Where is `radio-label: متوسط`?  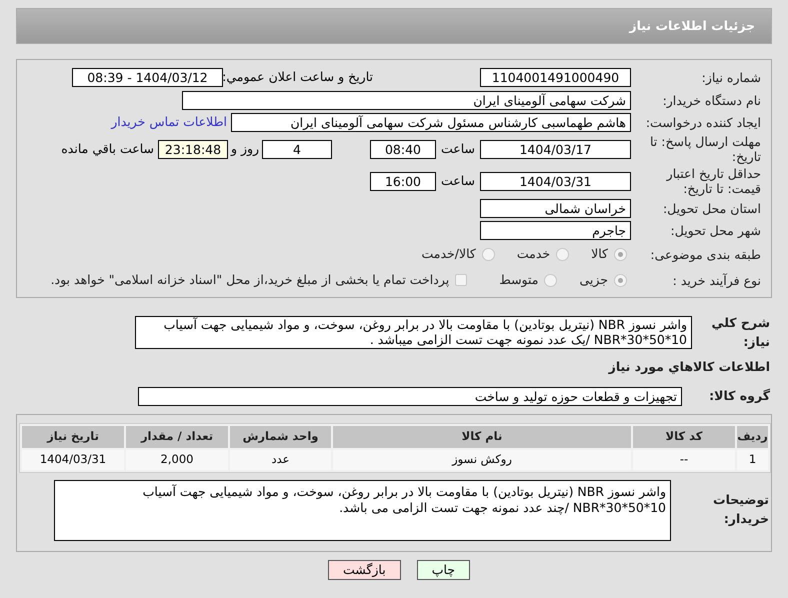
radio-label: متوسط is located at coordinates (518, 279).